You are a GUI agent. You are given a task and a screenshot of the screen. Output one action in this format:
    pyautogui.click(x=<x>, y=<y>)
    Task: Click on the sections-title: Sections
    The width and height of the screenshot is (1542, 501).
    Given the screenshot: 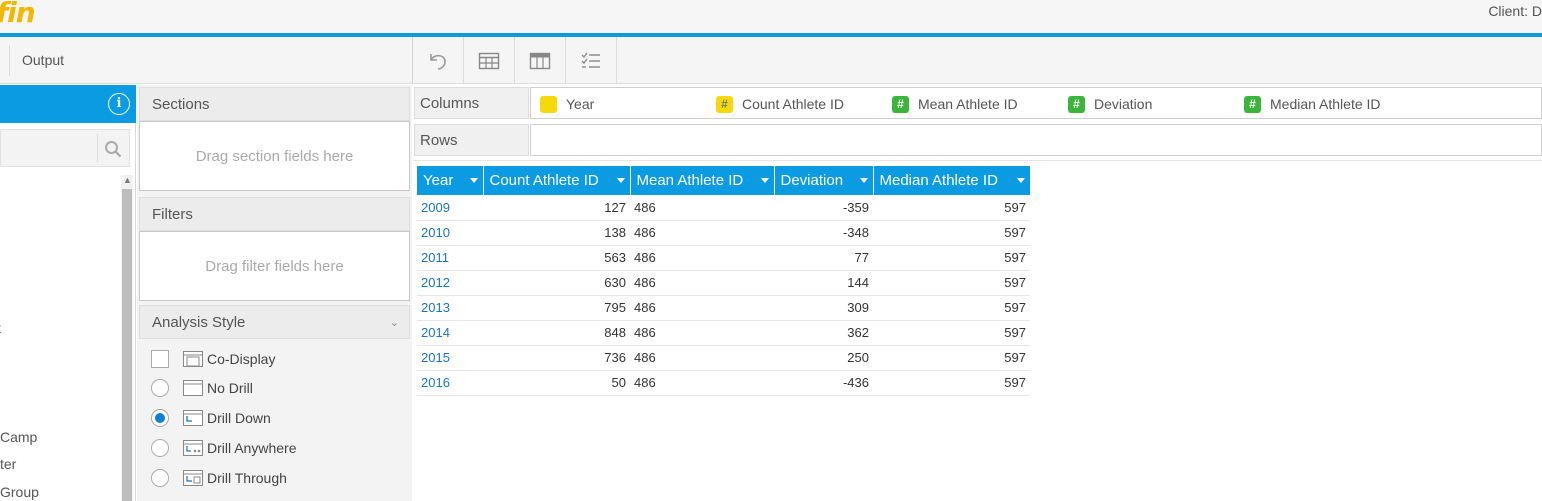 What is the action you would take?
    pyautogui.click(x=181, y=104)
    